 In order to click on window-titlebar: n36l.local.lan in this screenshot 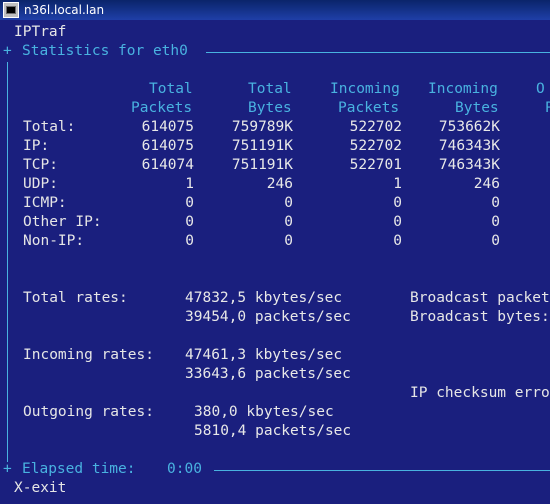, I will do `click(275, 10)`.